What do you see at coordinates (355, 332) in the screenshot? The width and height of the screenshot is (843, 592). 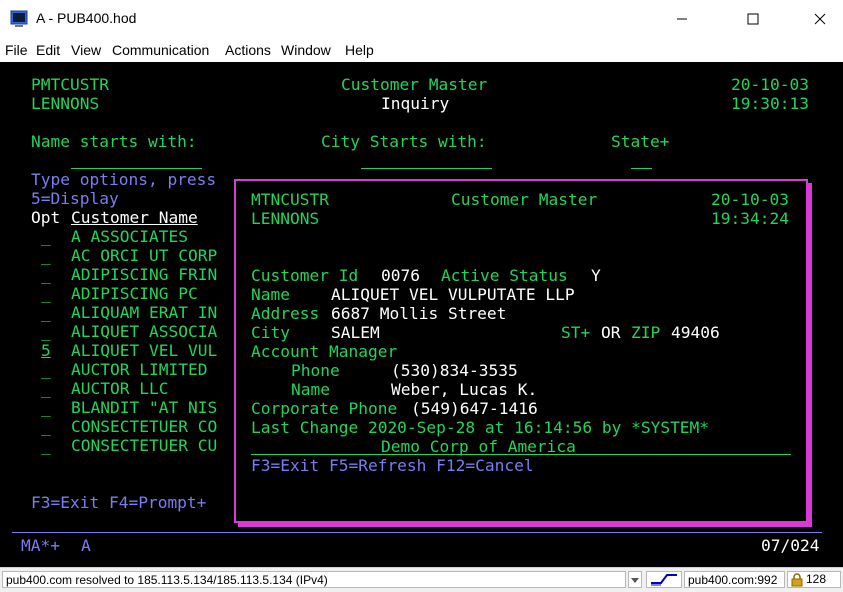 I see `city-value: SALEM` at bounding box center [355, 332].